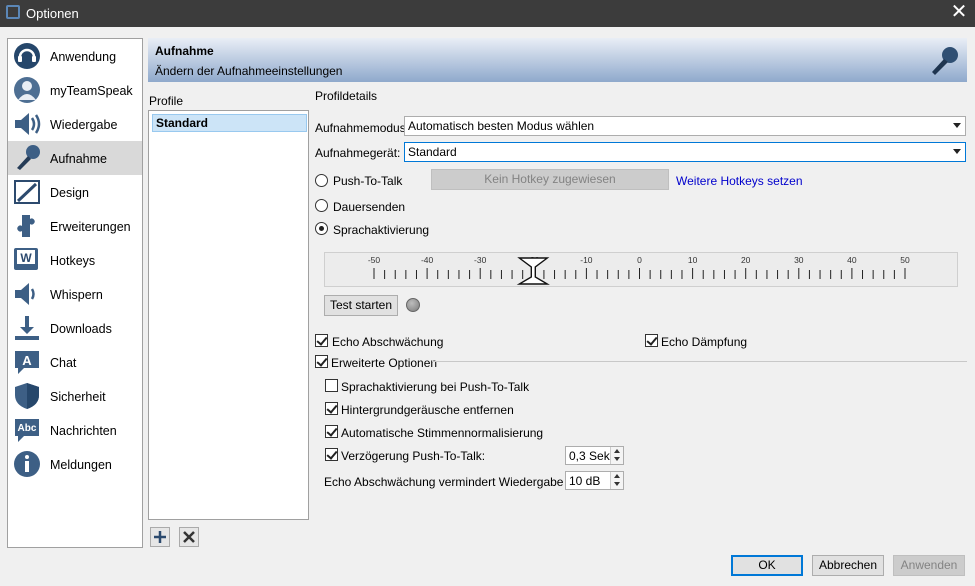 This screenshot has height=586, width=975. I want to click on advanced-options-label: Erweiterte Optionen, so click(384, 363).